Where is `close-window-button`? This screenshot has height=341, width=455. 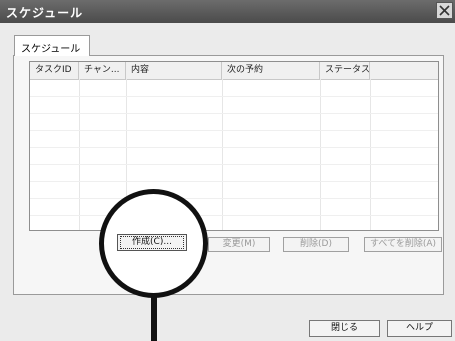 close-window-button is located at coordinates (444, 10).